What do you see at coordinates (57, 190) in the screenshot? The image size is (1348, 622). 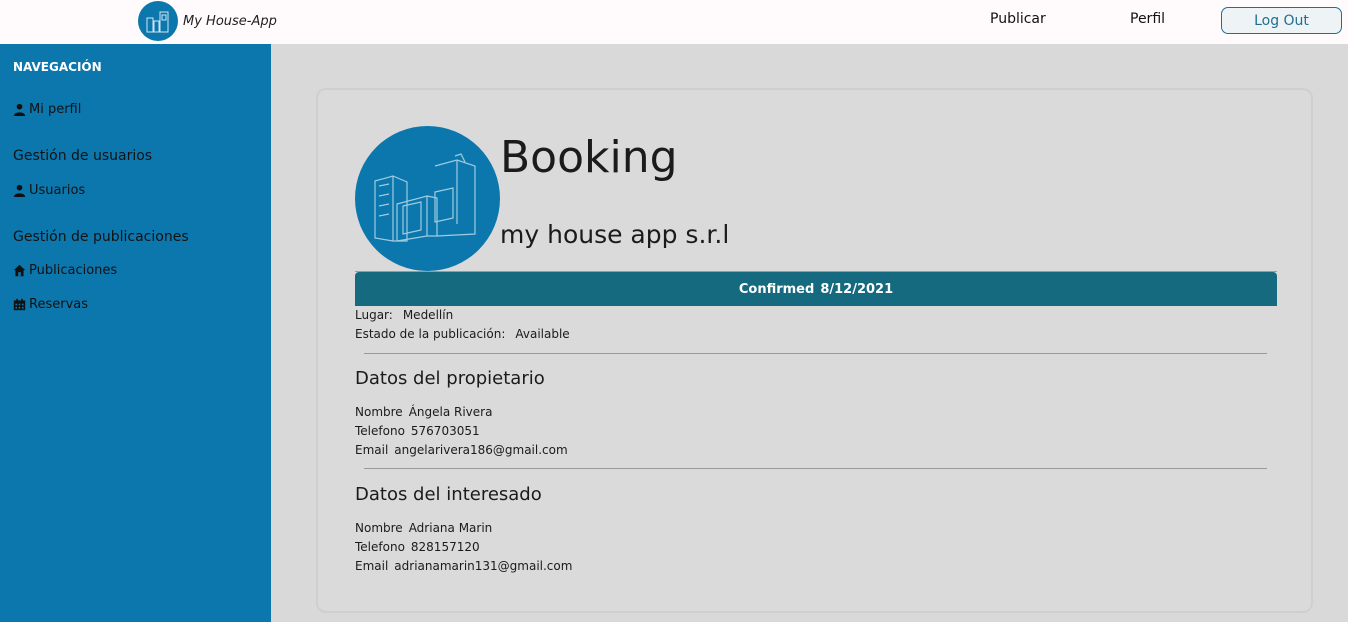 I see `sidebar-item-label: Usuarios` at bounding box center [57, 190].